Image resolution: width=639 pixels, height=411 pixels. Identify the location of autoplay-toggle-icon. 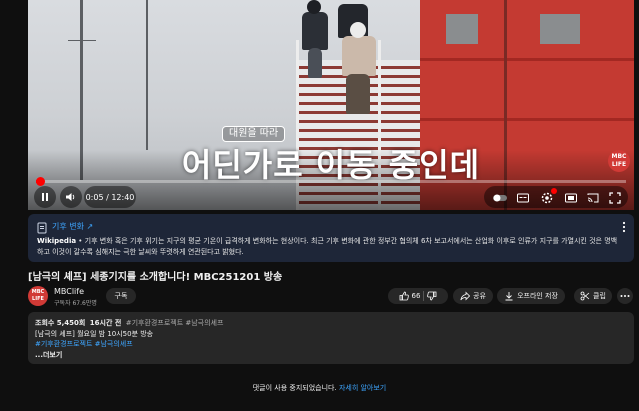
(500, 198).